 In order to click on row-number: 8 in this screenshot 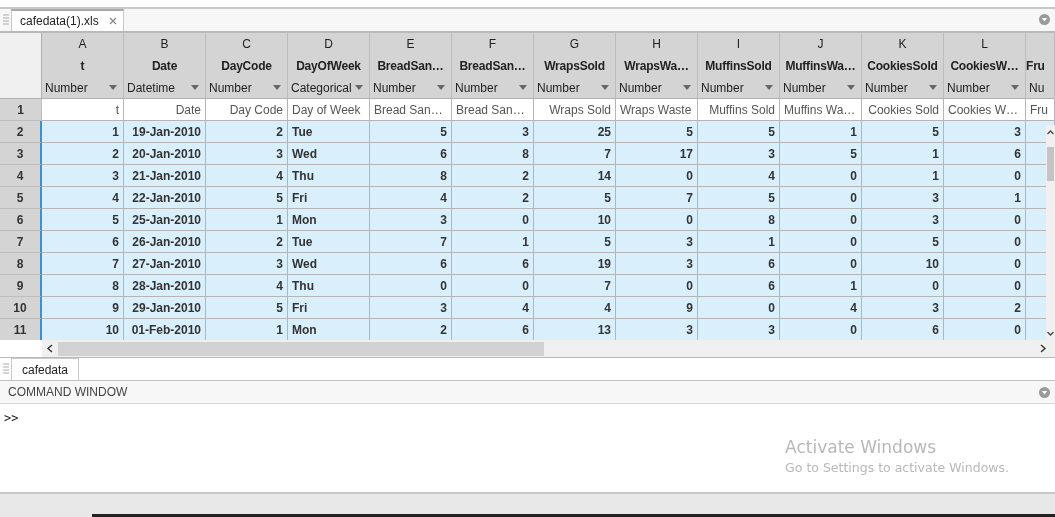, I will do `click(21, 264)`.